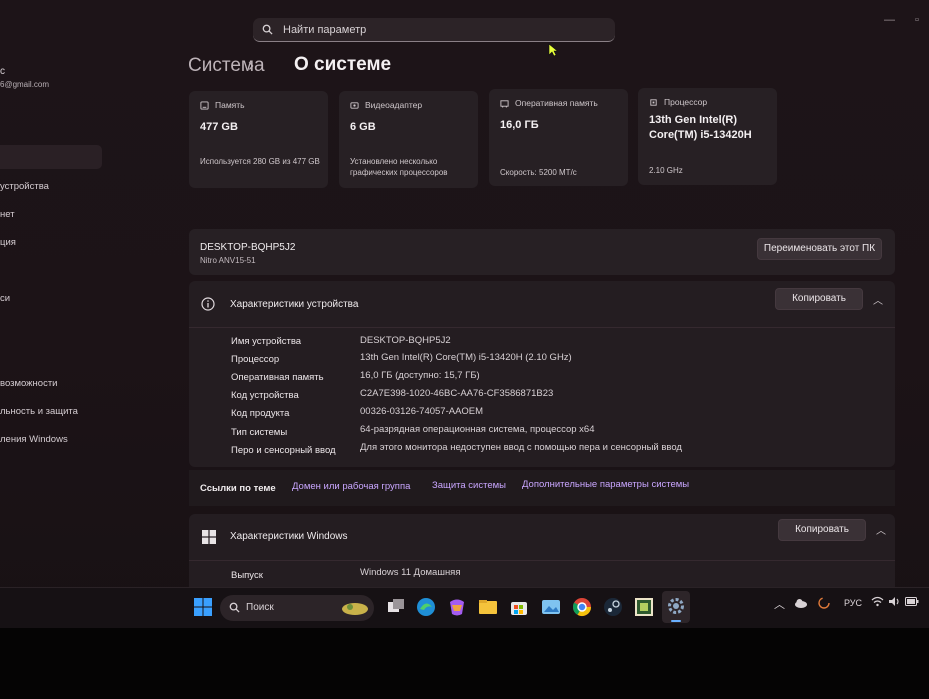  What do you see at coordinates (396, 607) in the screenshot?
I see `task-view-icon` at bounding box center [396, 607].